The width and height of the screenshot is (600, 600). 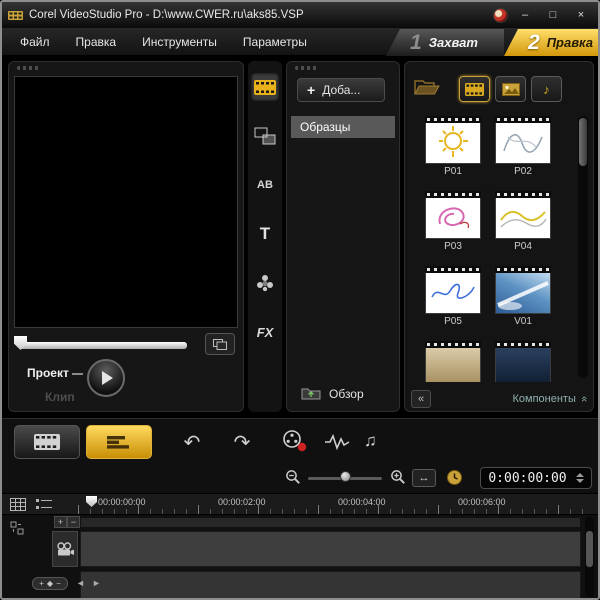 I want to click on thumbnail-label: V01, so click(x=523, y=321).